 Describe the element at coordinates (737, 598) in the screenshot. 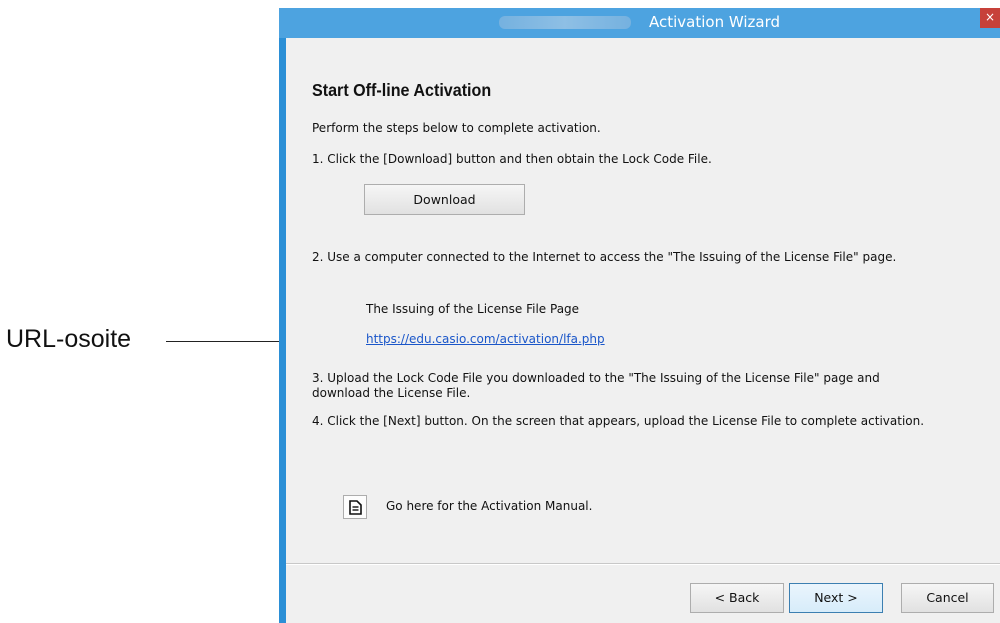

I see `back-button: < Back` at that location.